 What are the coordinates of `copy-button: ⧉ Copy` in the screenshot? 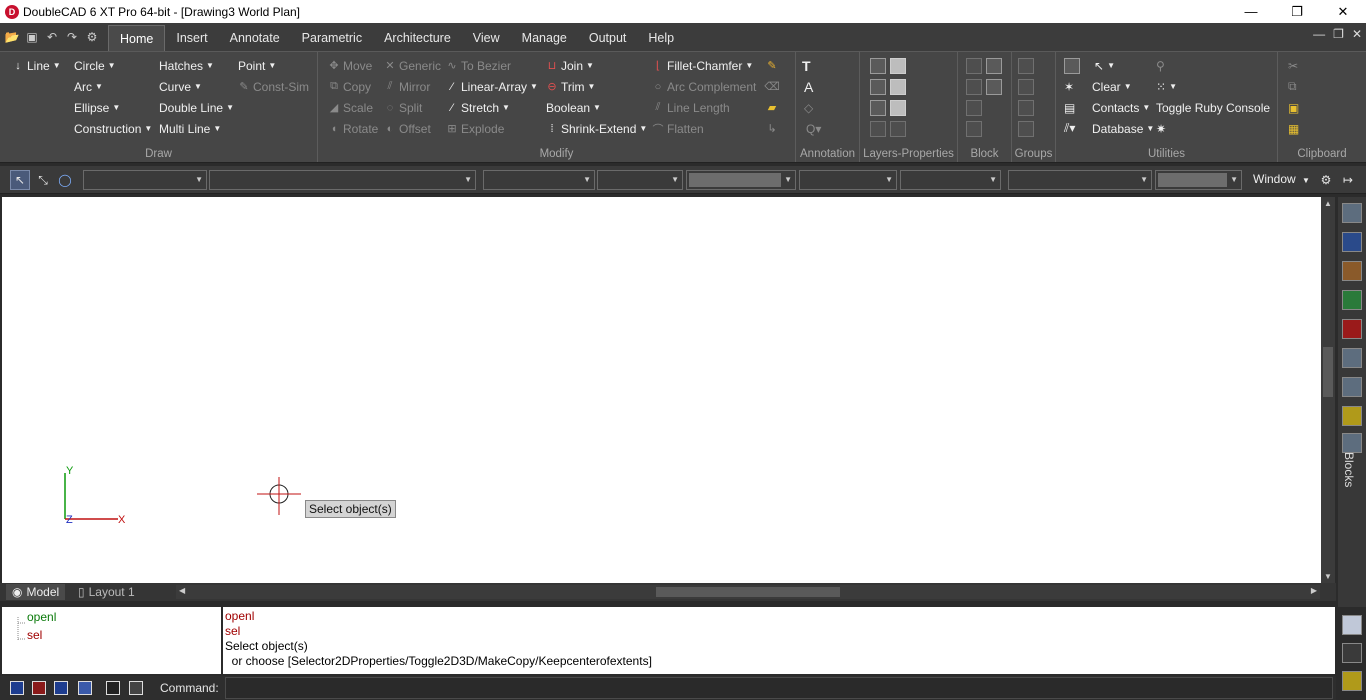 It's located at (349, 86).